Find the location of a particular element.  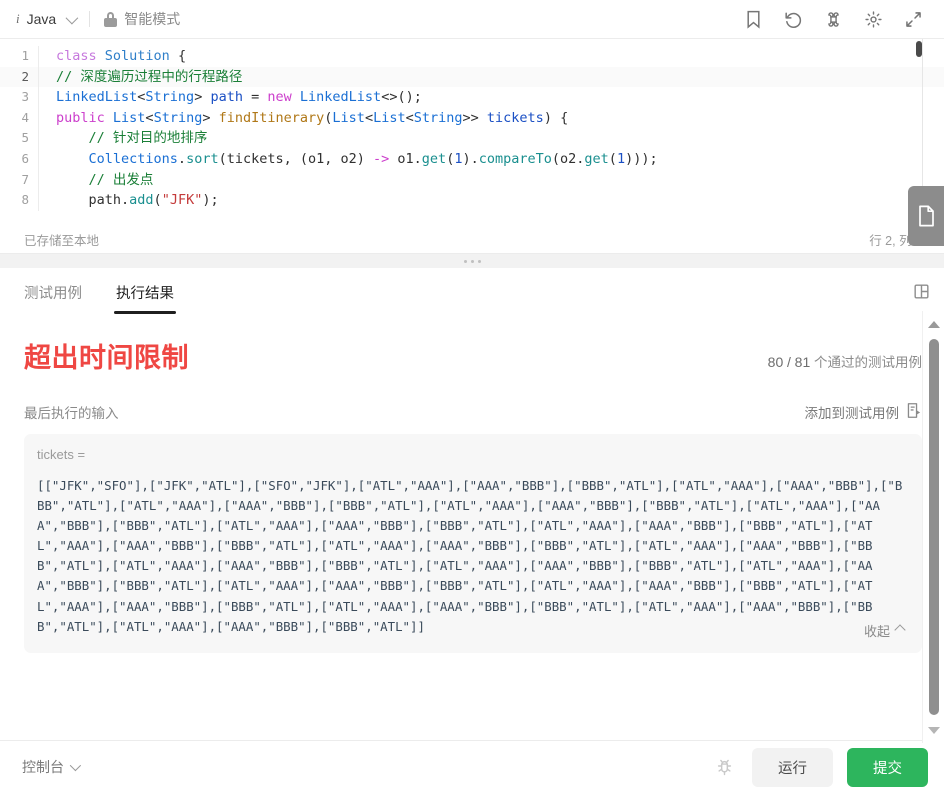

history-icon is located at coordinates (793, 19).